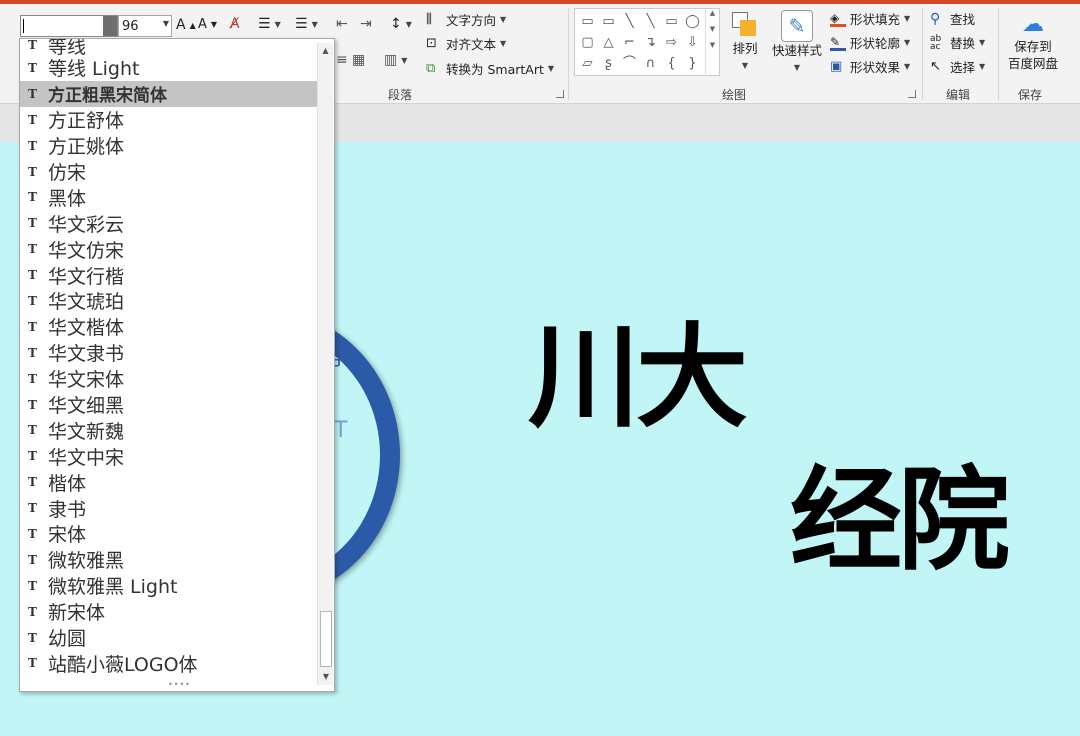 The width and height of the screenshot is (1080, 736). What do you see at coordinates (169, 534) in the screenshot?
I see `font-list-item: T 宋体` at bounding box center [169, 534].